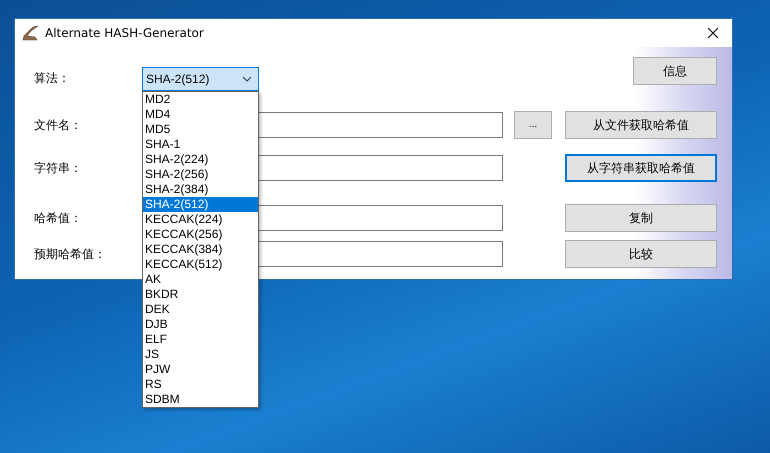 This screenshot has width=770, height=453. What do you see at coordinates (641, 218) in the screenshot?
I see `copy-button: 复制` at bounding box center [641, 218].